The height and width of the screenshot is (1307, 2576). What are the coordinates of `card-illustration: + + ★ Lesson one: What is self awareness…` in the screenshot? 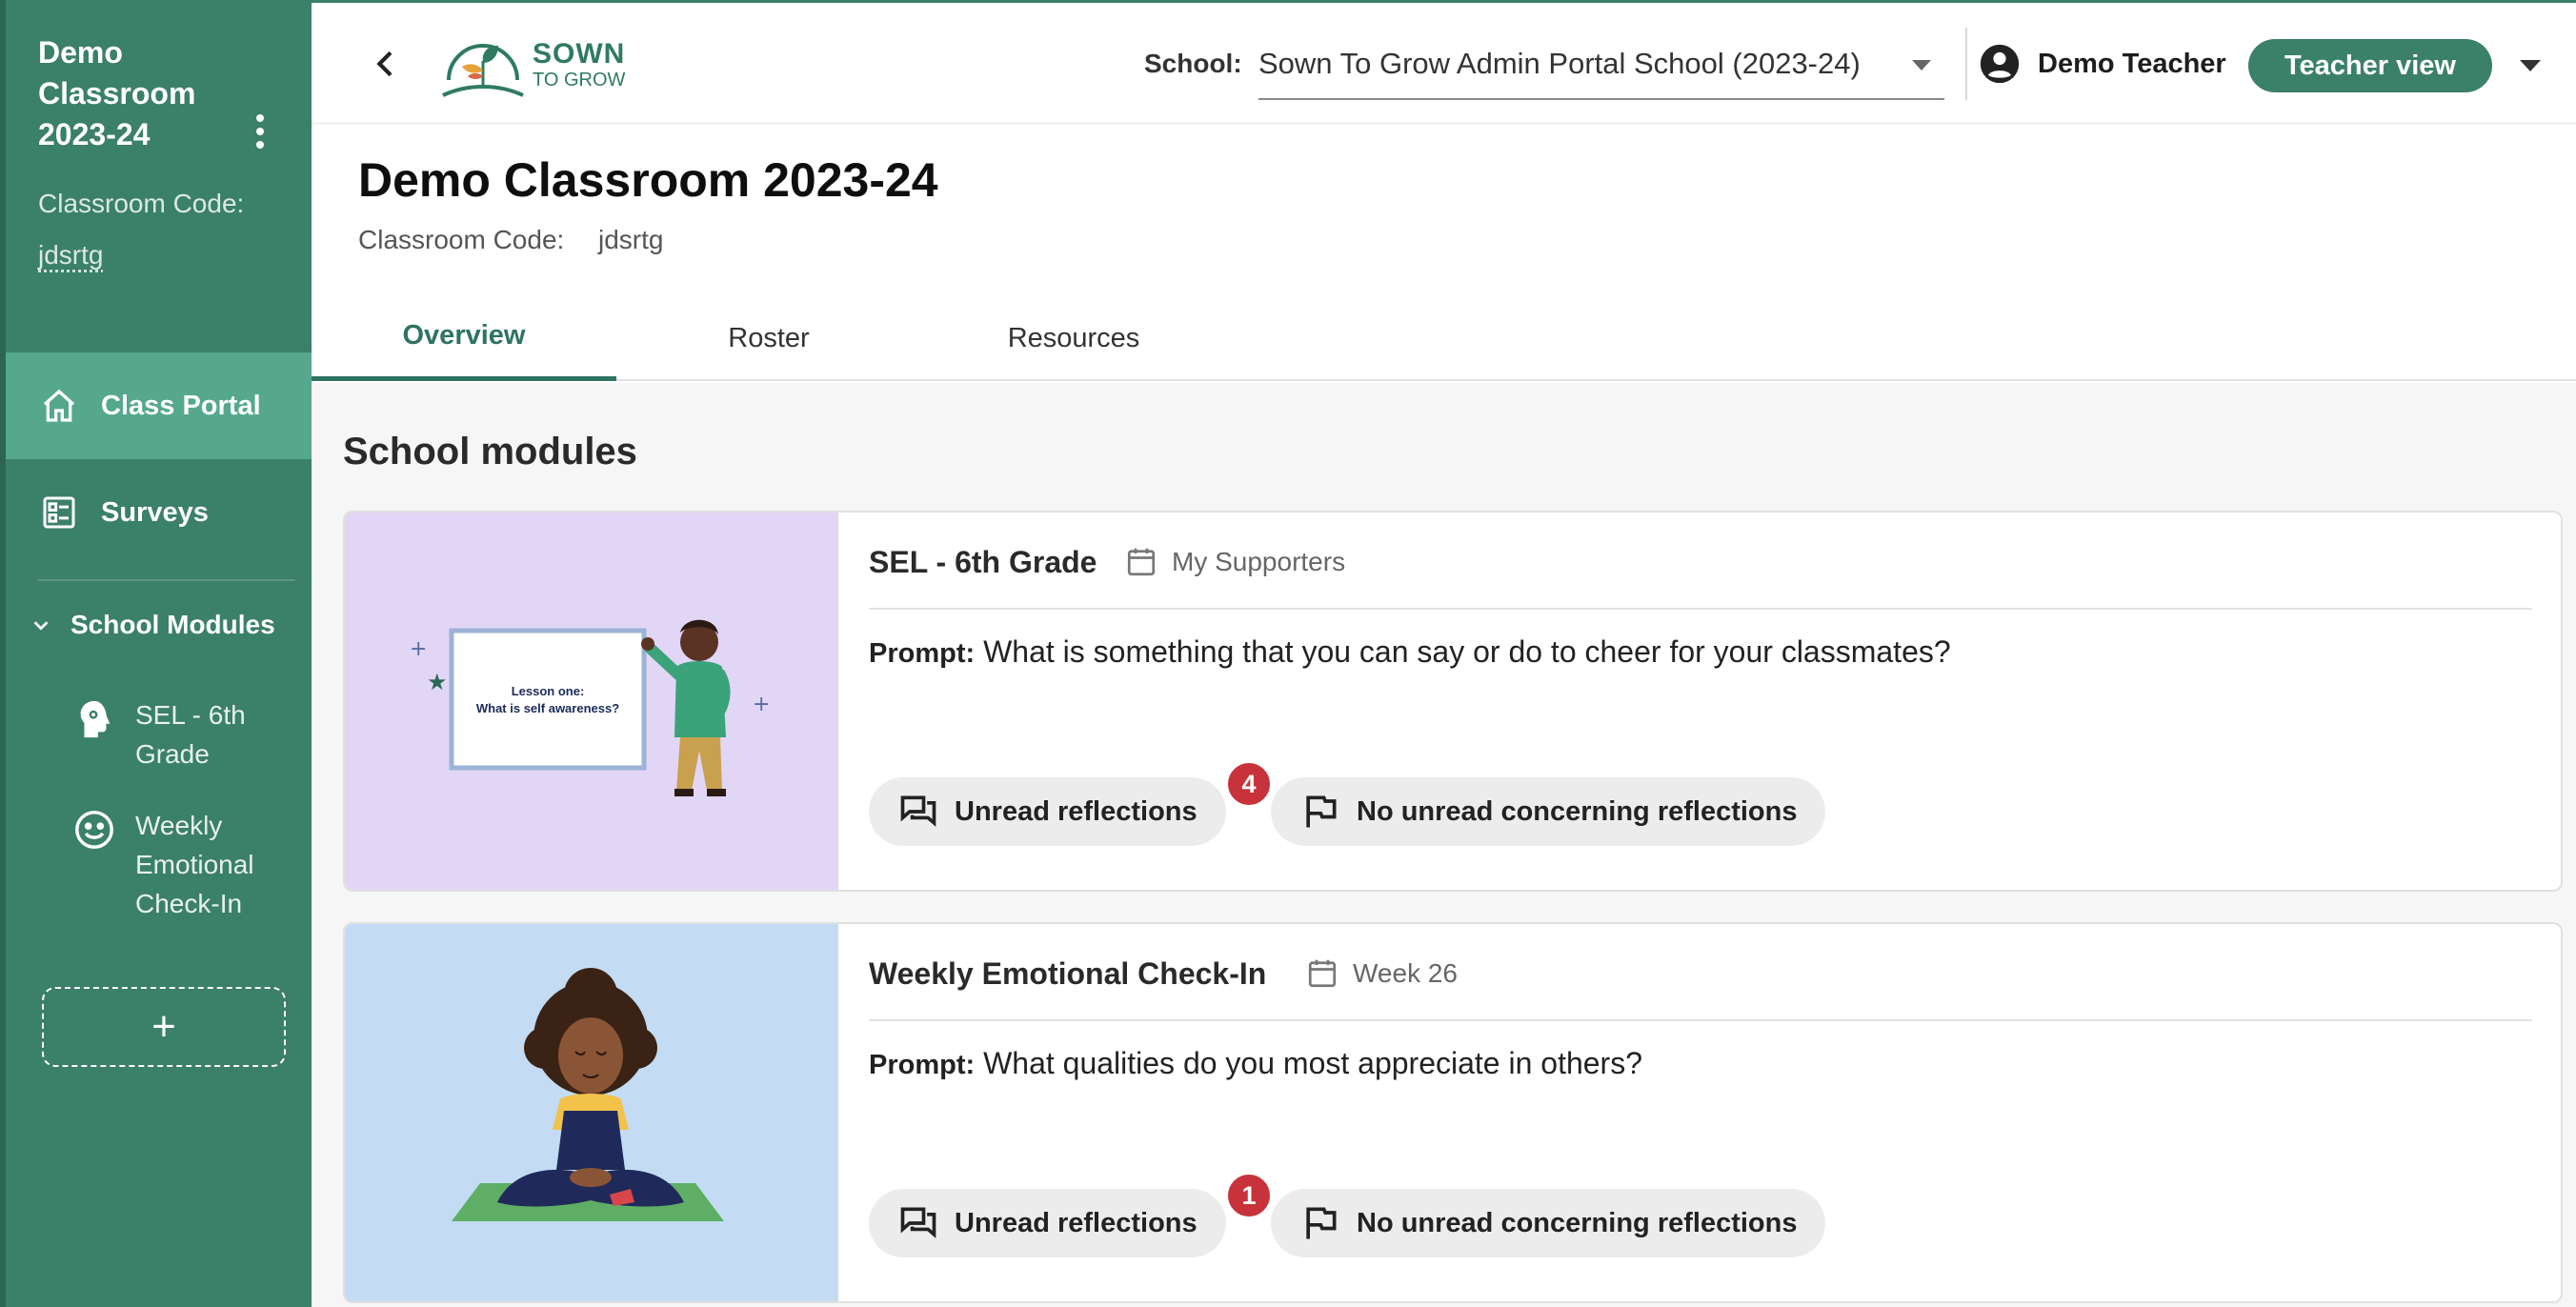 It's located at (591, 701).